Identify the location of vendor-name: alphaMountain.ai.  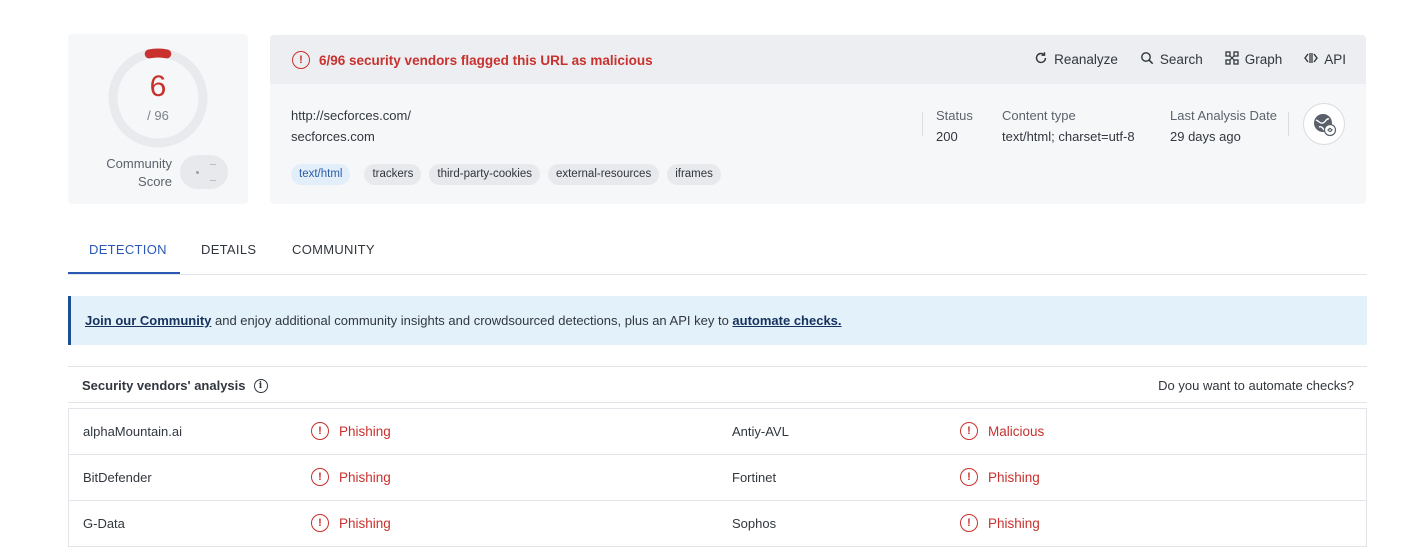
(133, 431).